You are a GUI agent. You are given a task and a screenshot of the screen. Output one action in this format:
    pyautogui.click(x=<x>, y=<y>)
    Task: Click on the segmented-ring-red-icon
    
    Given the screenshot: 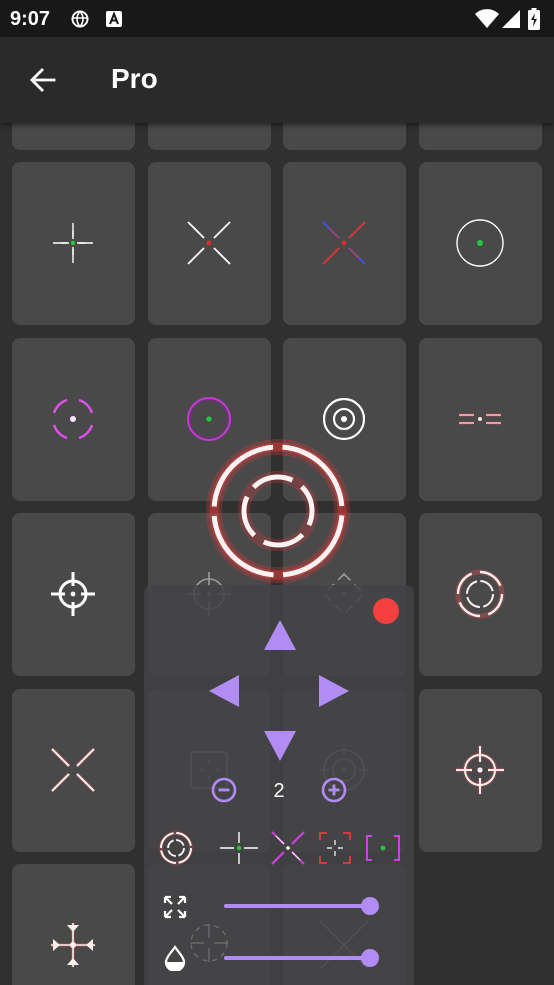 What is the action you would take?
    pyautogui.click(x=176, y=848)
    